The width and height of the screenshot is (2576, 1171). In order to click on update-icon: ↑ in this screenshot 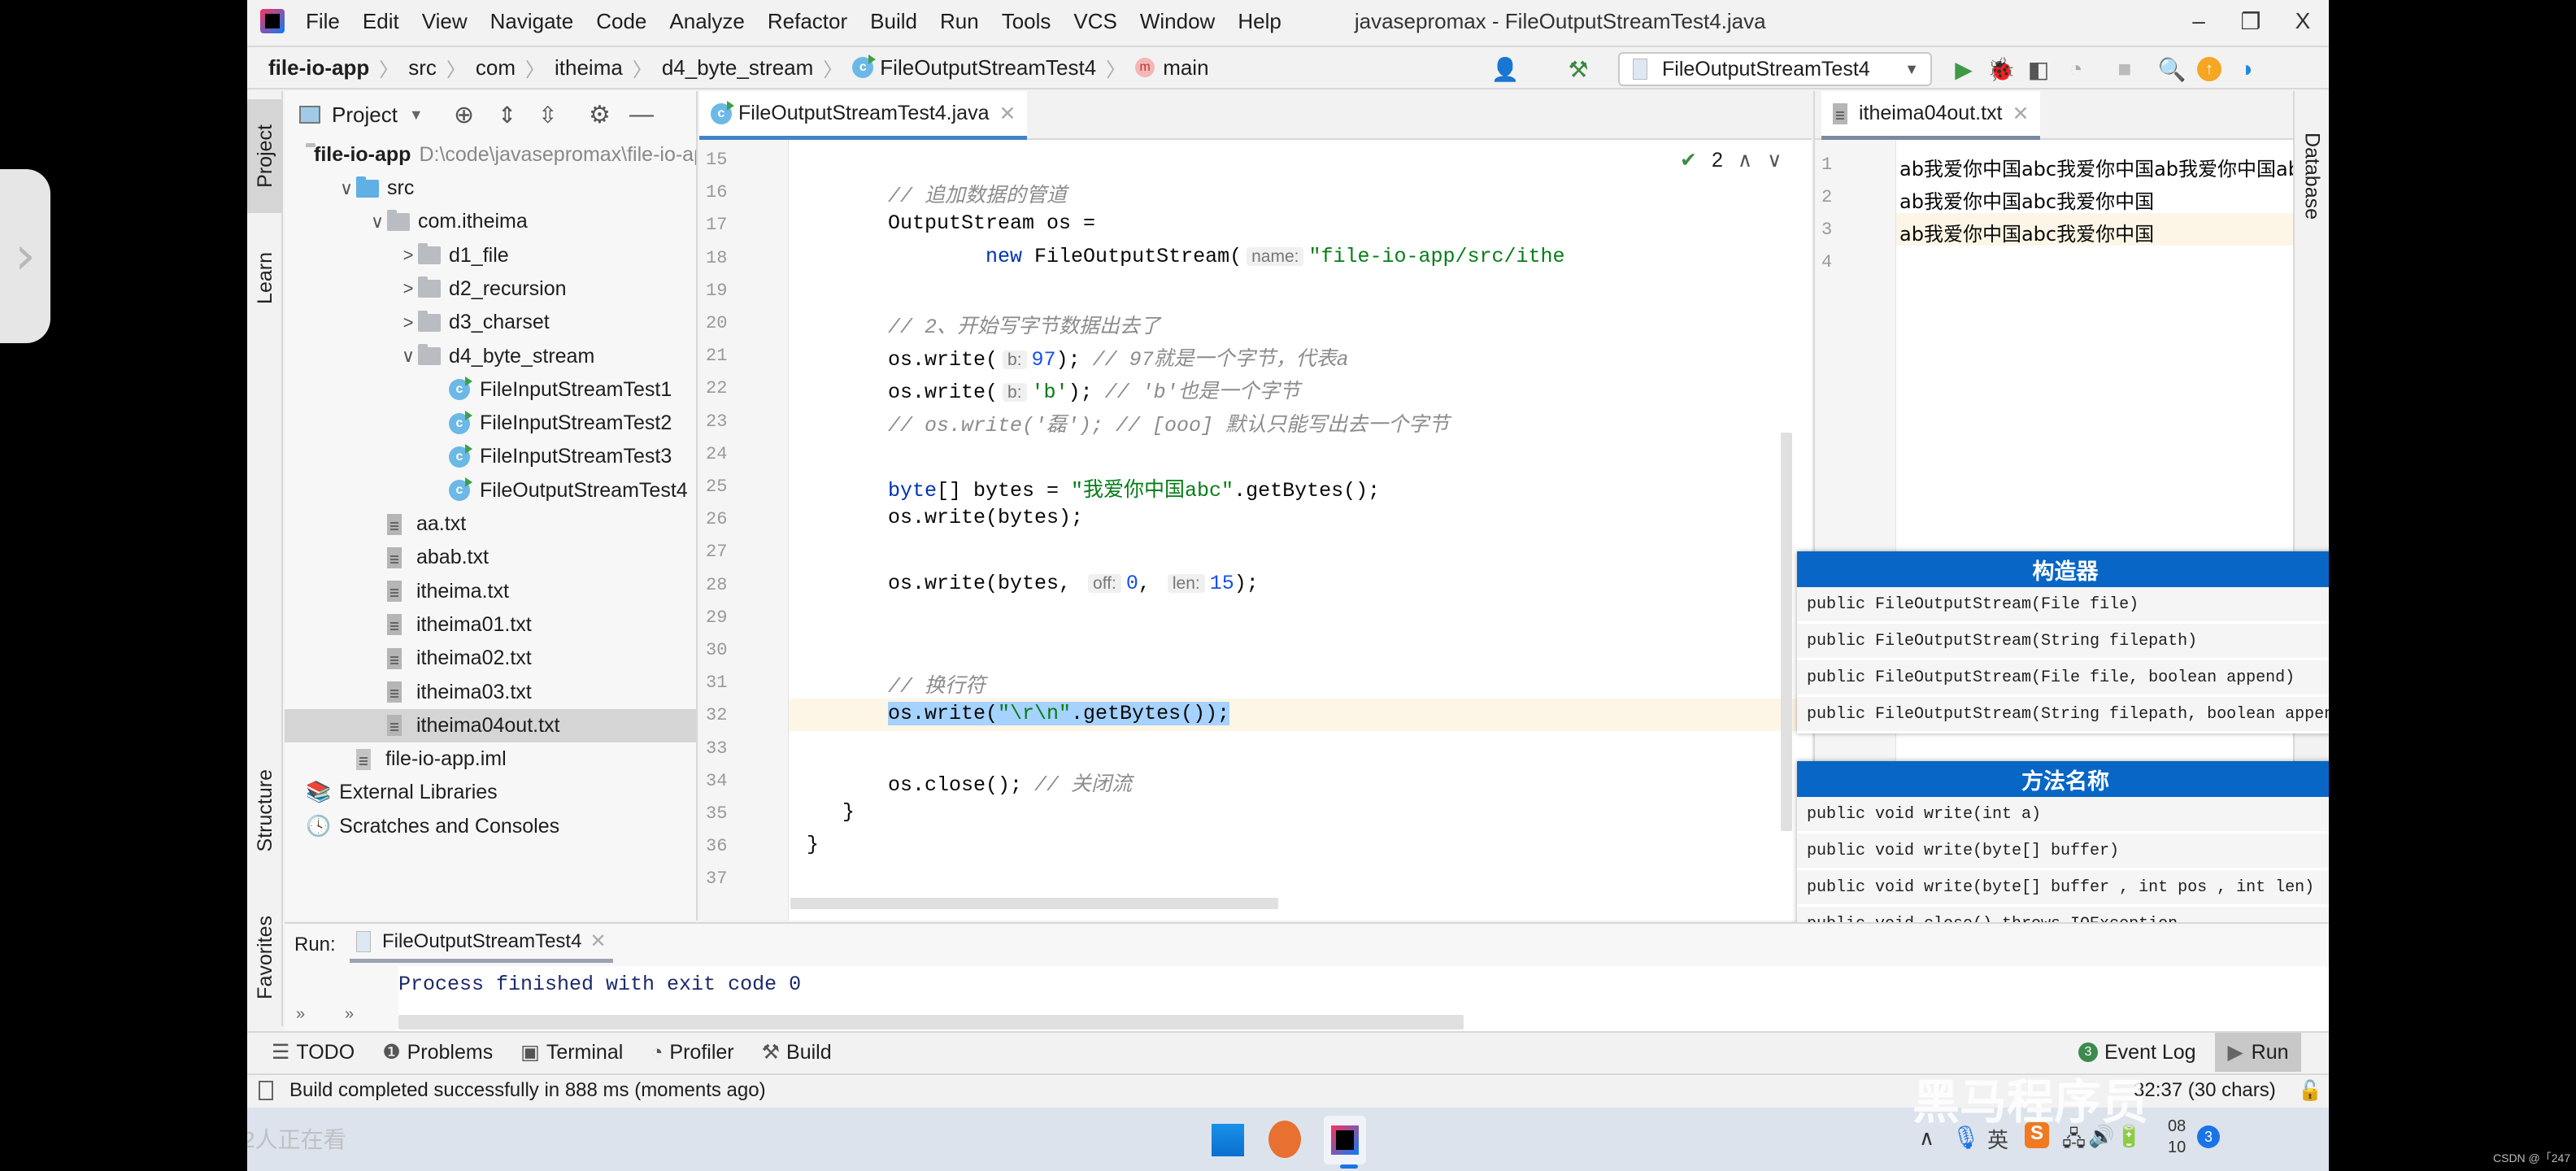, I will do `click(2209, 69)`.